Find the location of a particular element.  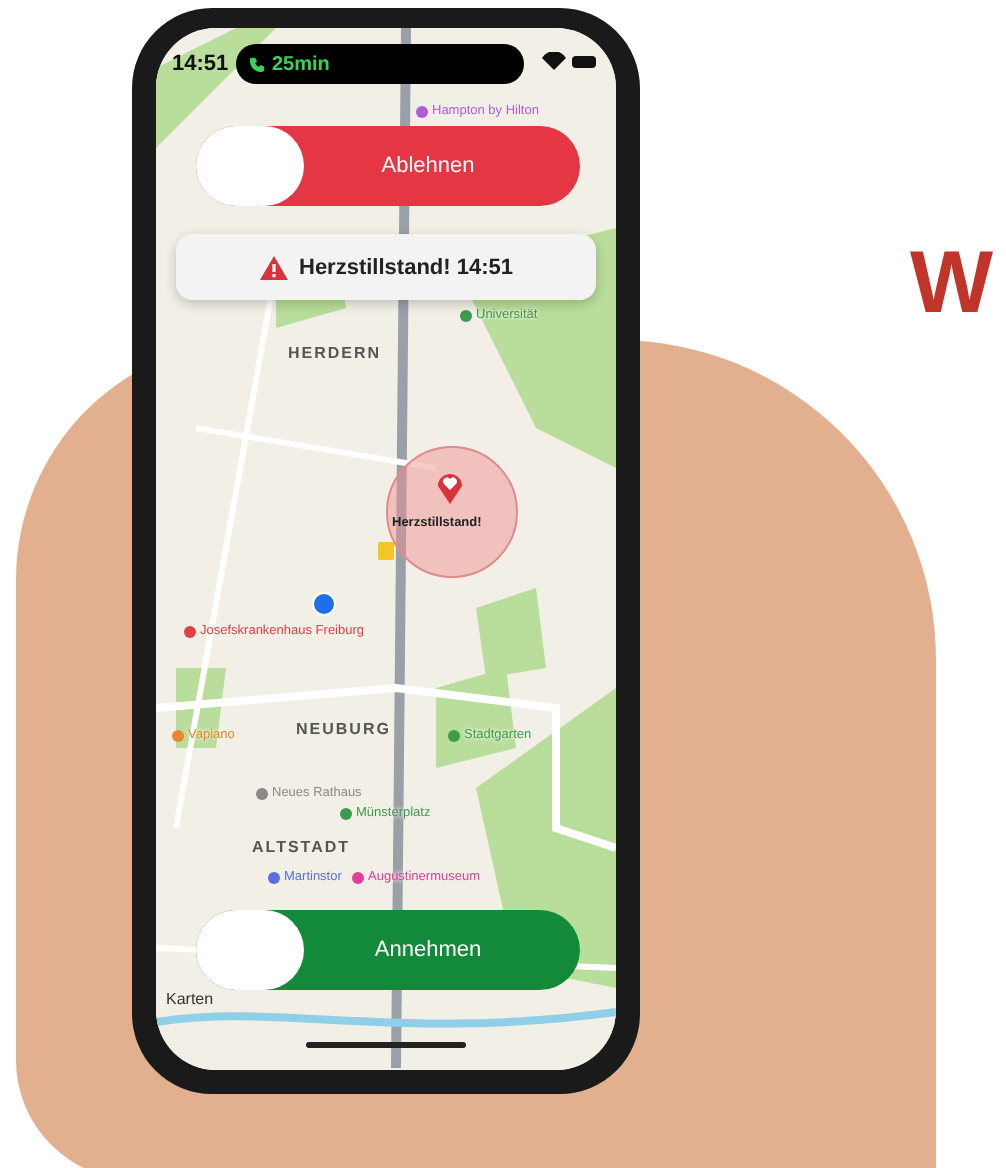

district-label: ALTSTADT is located at coordinates (301, 847).